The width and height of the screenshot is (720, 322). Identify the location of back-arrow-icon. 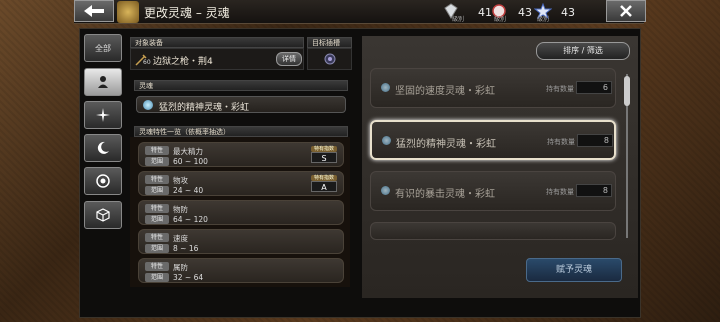
(94, 11).